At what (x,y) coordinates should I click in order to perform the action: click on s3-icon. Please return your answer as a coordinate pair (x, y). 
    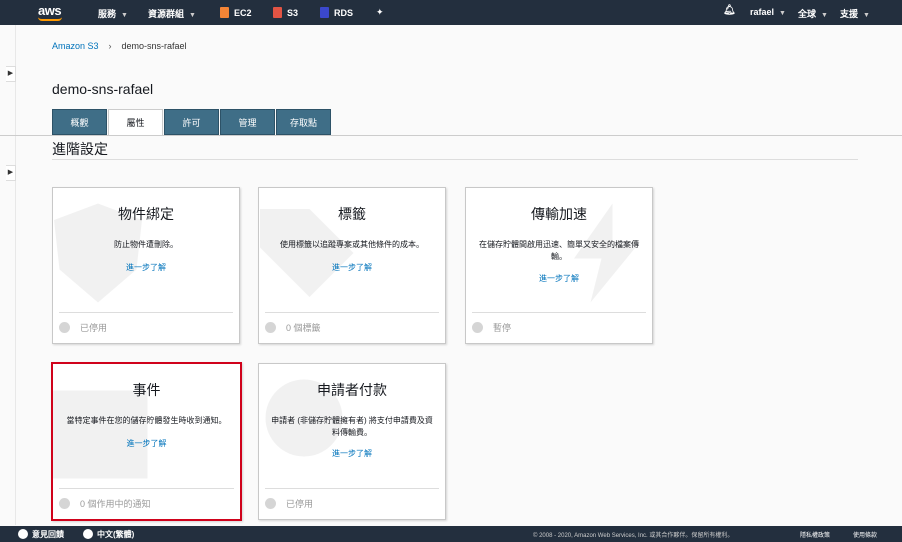
    Looking at the image, I should click on (277, 12).